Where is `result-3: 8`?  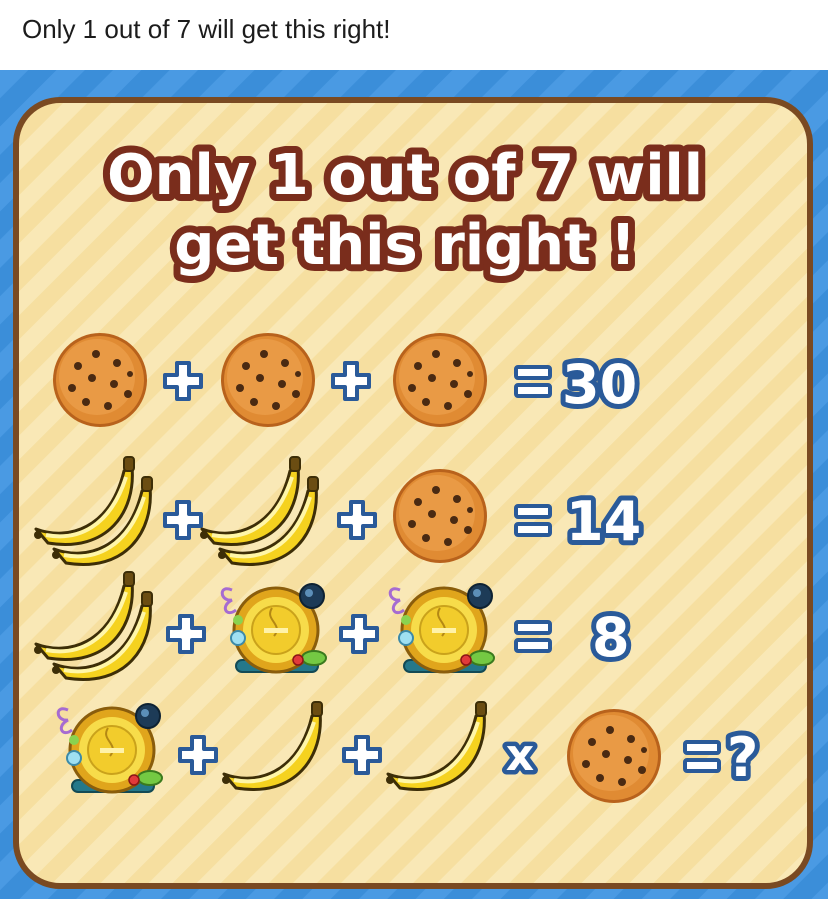
result-3: 8 is located at coordinates (611, 637).